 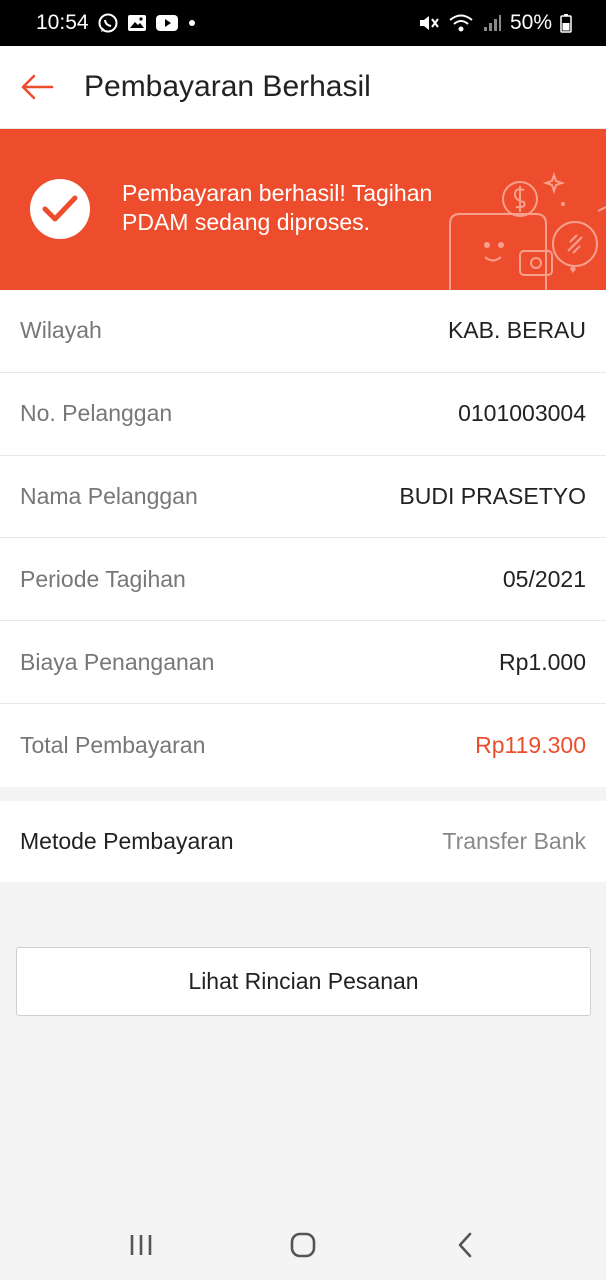 I want to click on wallet-coins-illustration, so click(x=523, y=229).